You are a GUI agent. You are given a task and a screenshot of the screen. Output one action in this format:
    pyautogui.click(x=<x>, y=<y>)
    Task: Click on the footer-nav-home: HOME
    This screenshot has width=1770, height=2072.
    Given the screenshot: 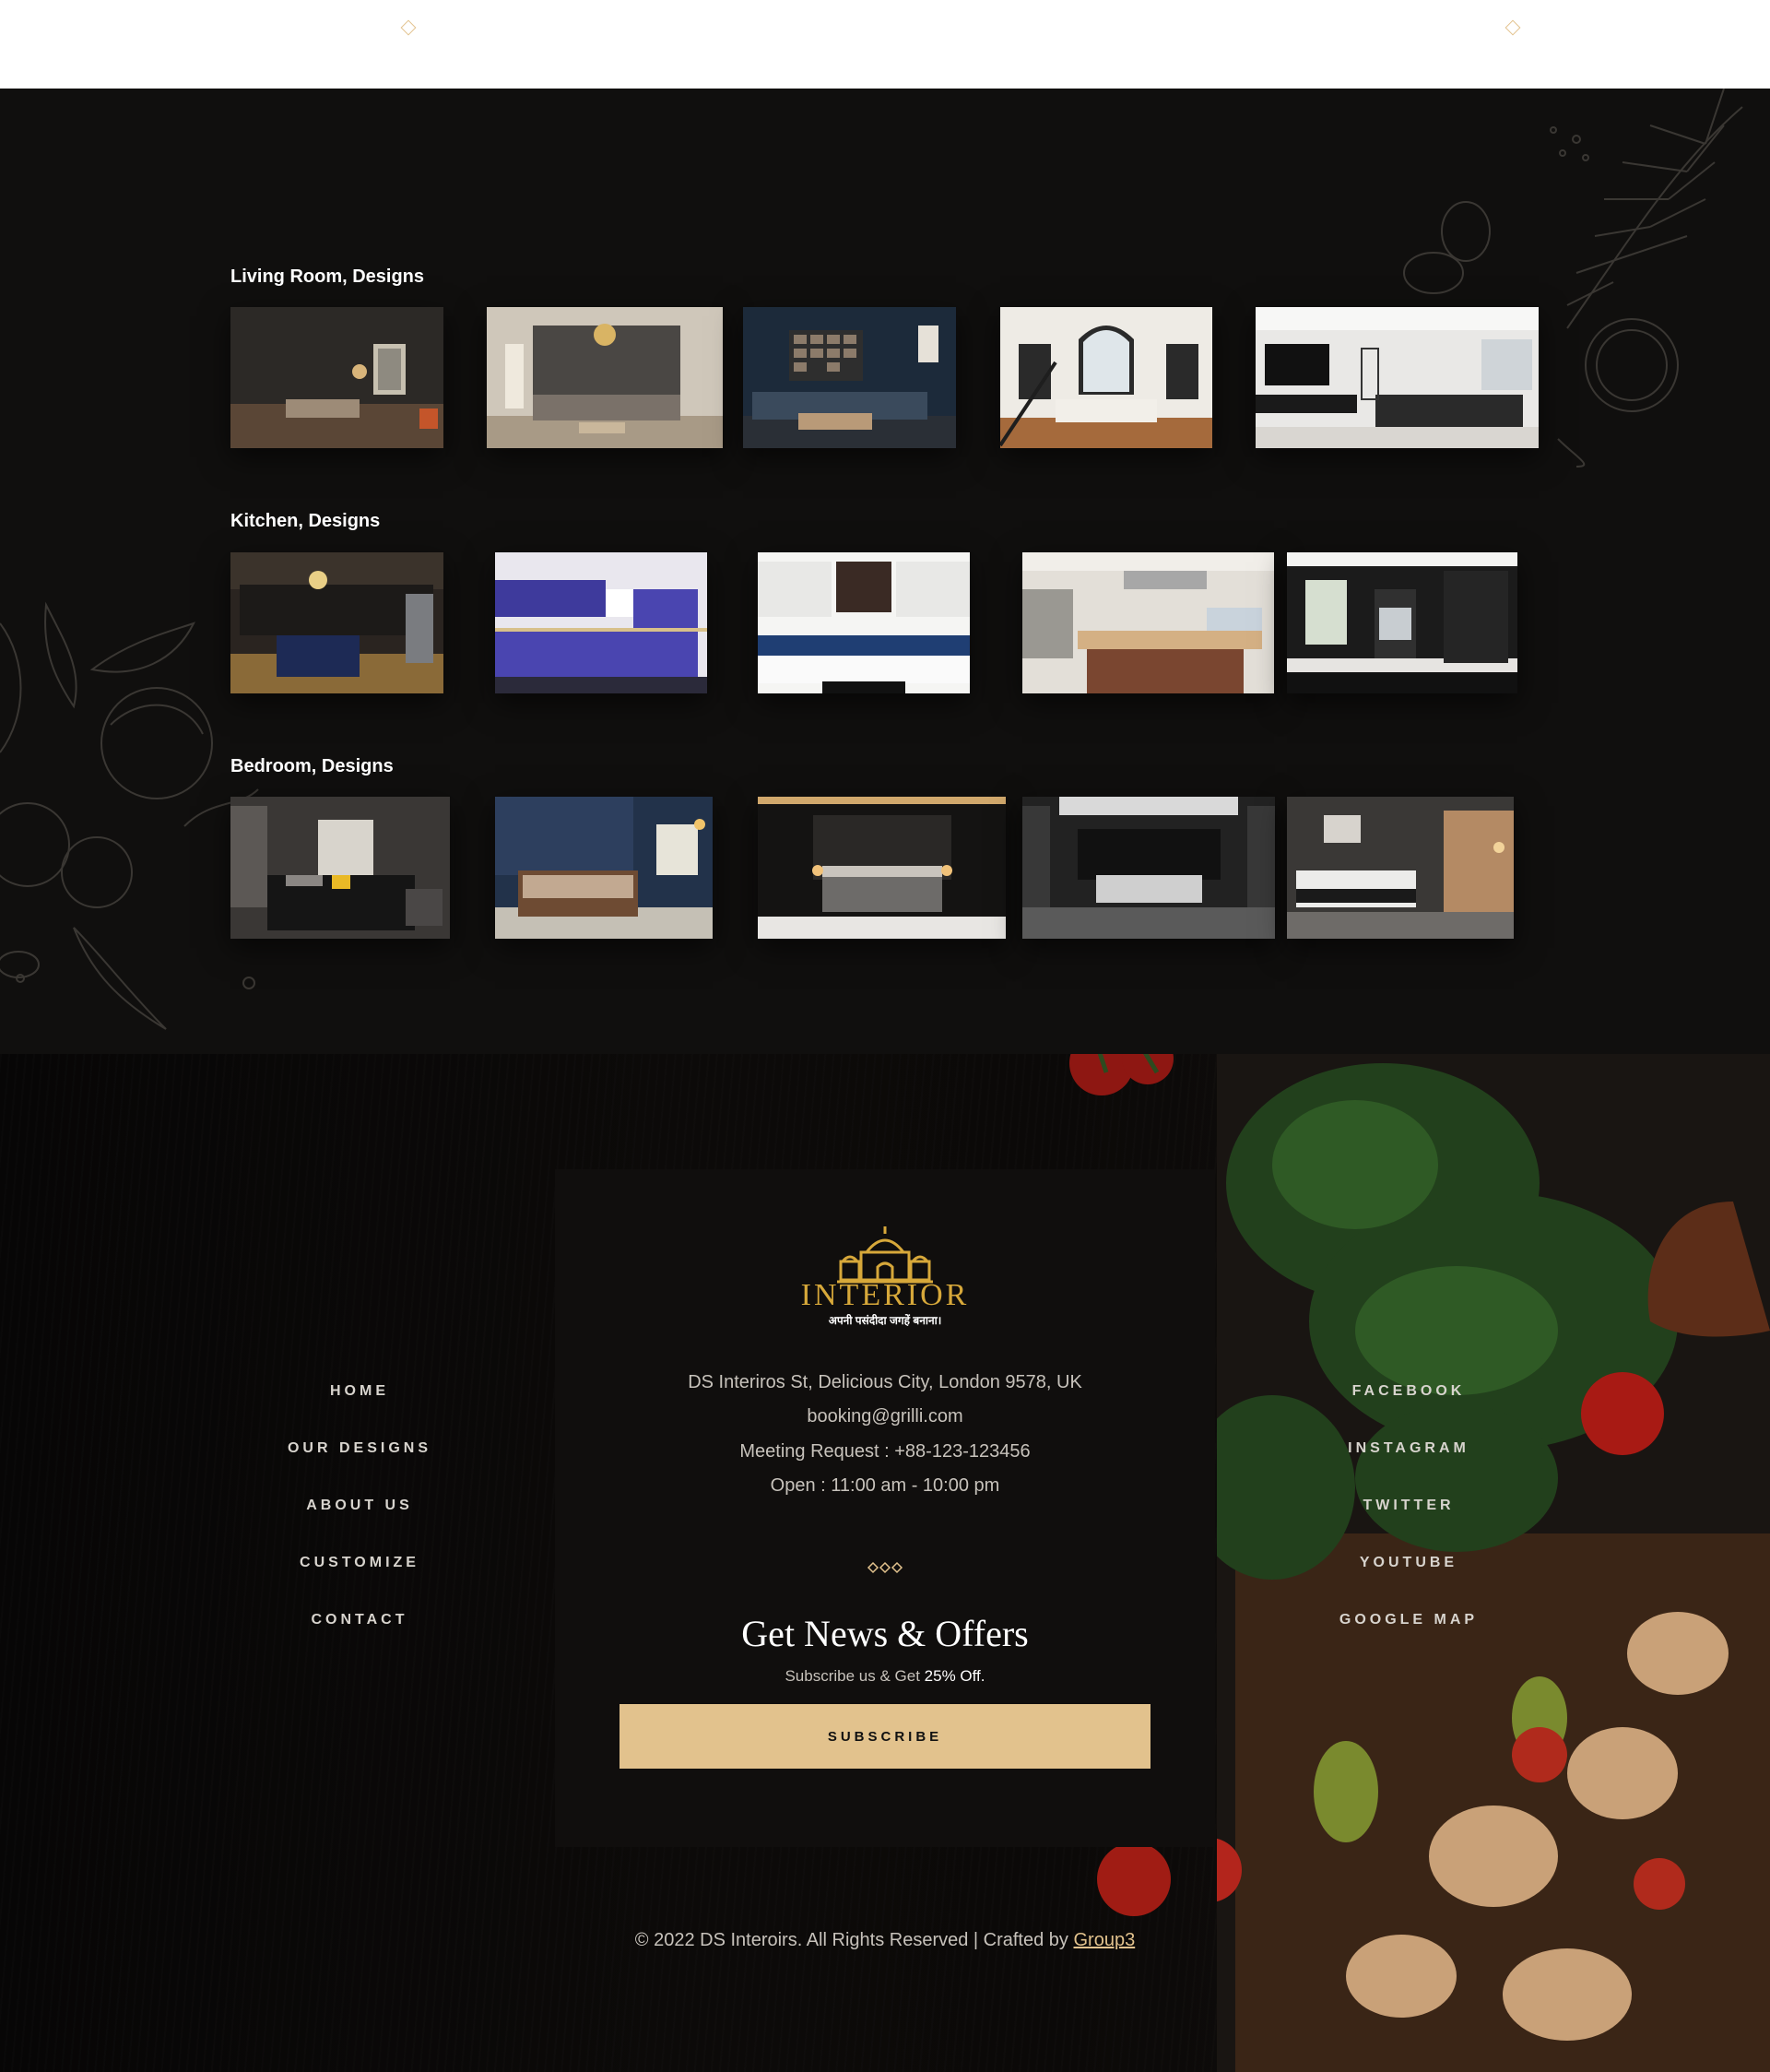 What is the action you would take?
    pyautogui.click(x=359, y=1391)
    